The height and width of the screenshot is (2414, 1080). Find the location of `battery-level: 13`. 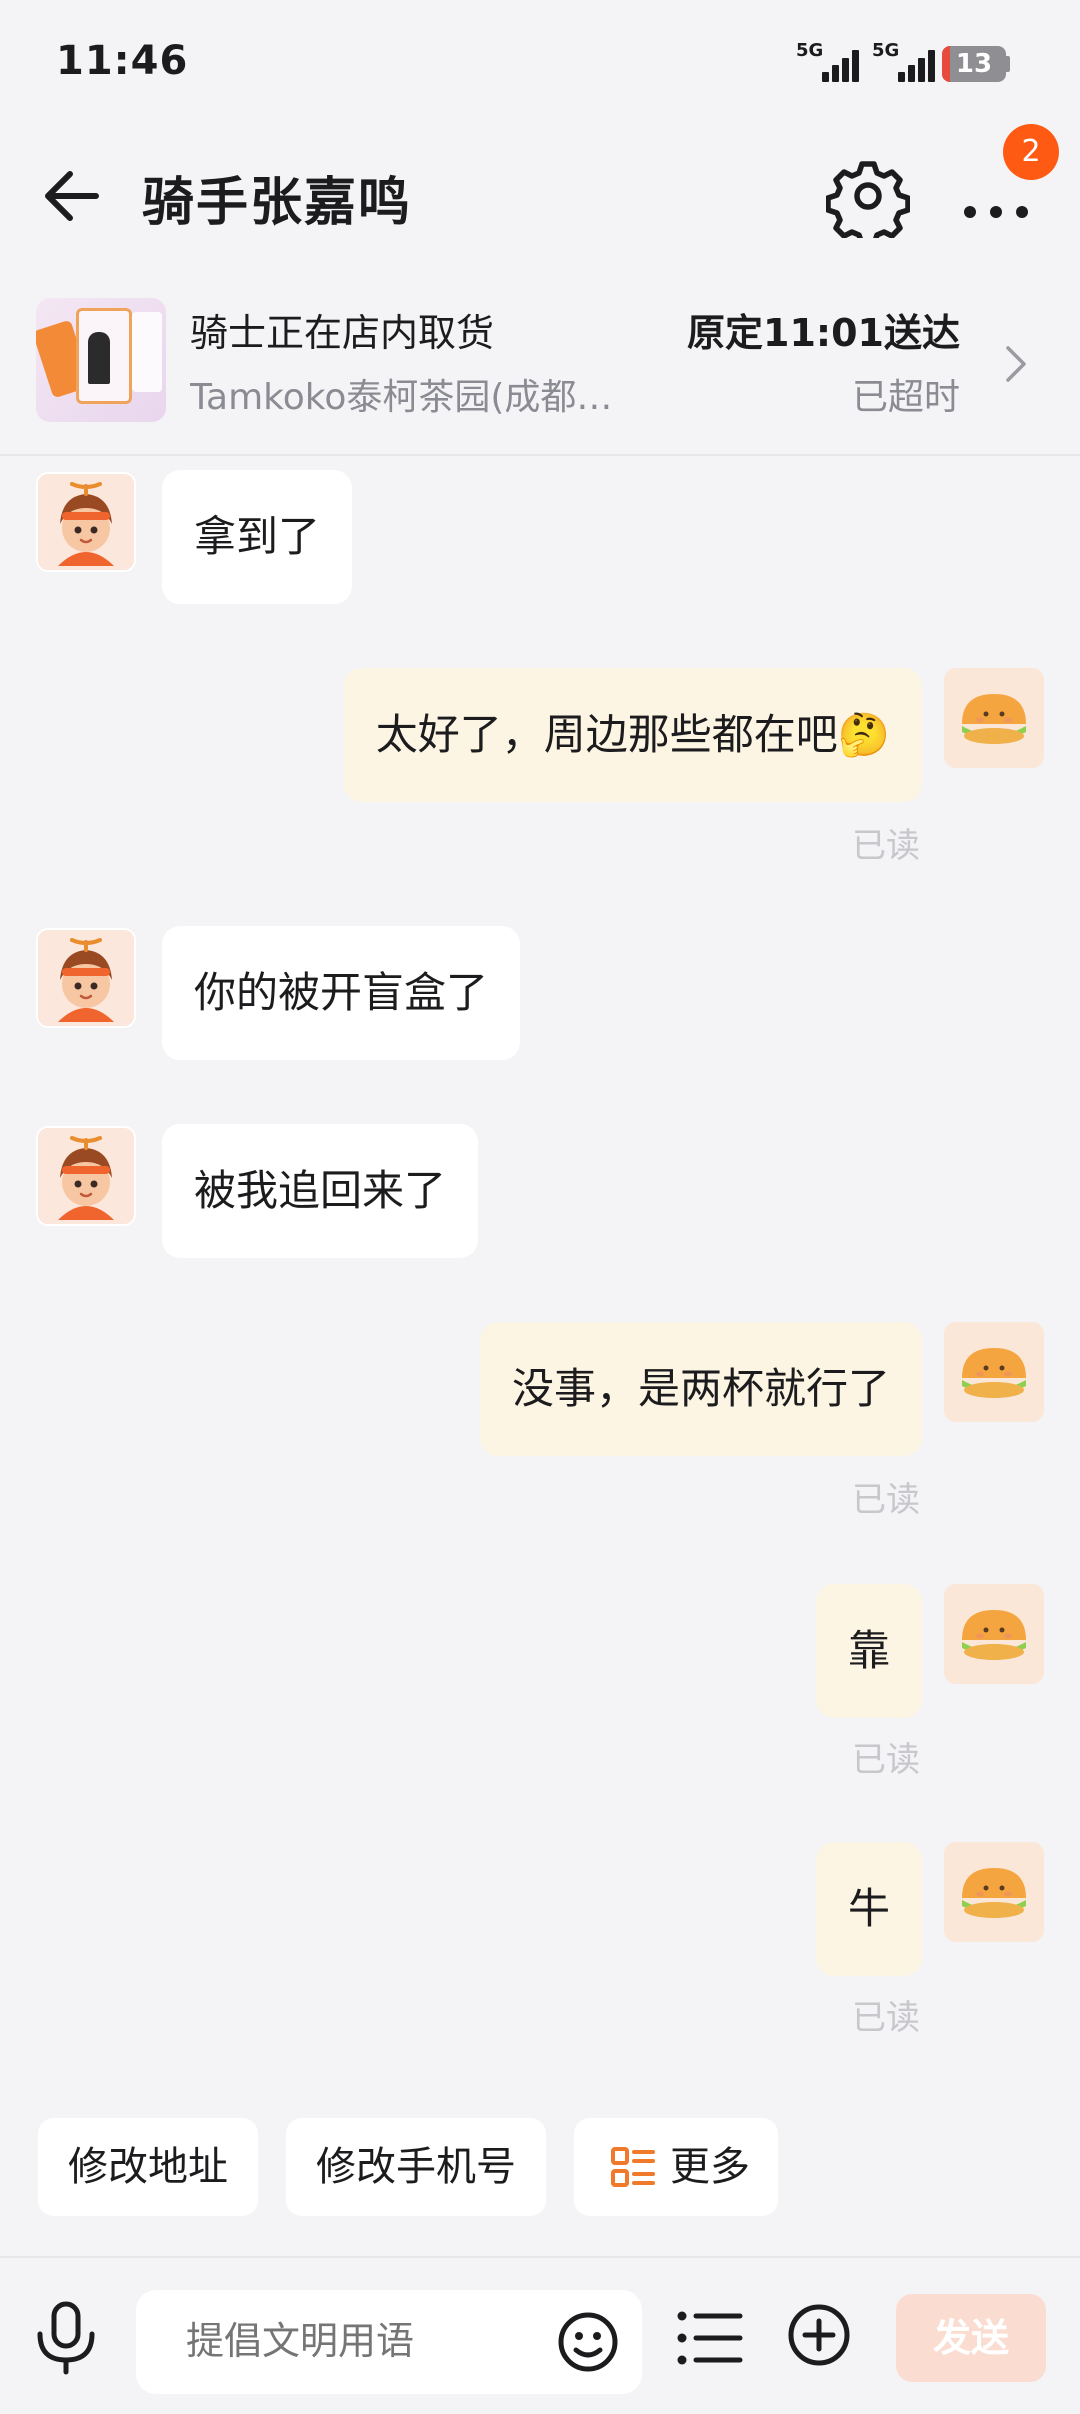

battery-level: 13 is located at coordinates (974, 64).